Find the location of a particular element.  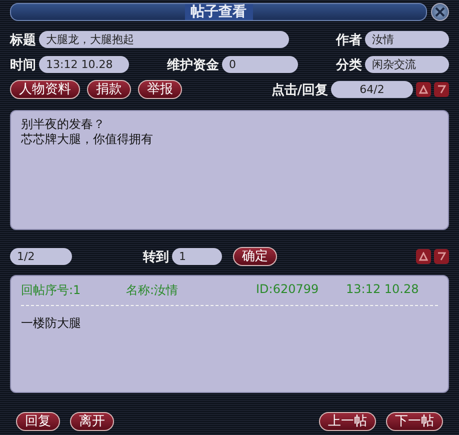

action-button: 人物资料 is located at coordinates (45, 89).